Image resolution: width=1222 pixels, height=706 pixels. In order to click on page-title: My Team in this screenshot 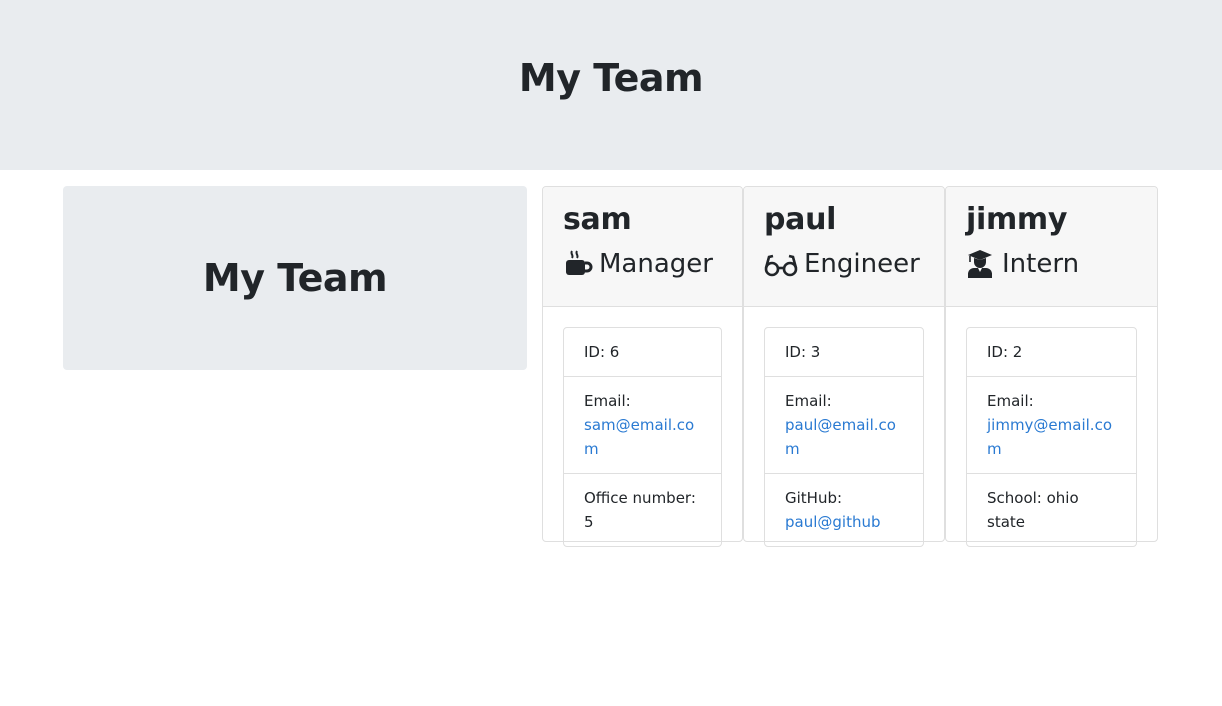, I will do `click(611, 78)`.